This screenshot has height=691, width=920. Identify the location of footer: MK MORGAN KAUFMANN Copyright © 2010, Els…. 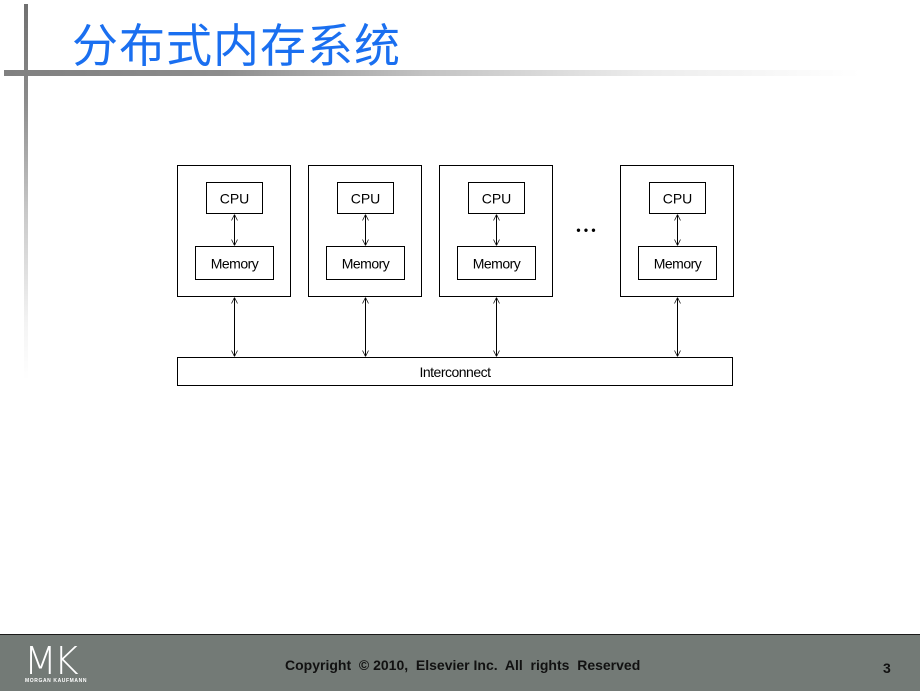
(460, 662).